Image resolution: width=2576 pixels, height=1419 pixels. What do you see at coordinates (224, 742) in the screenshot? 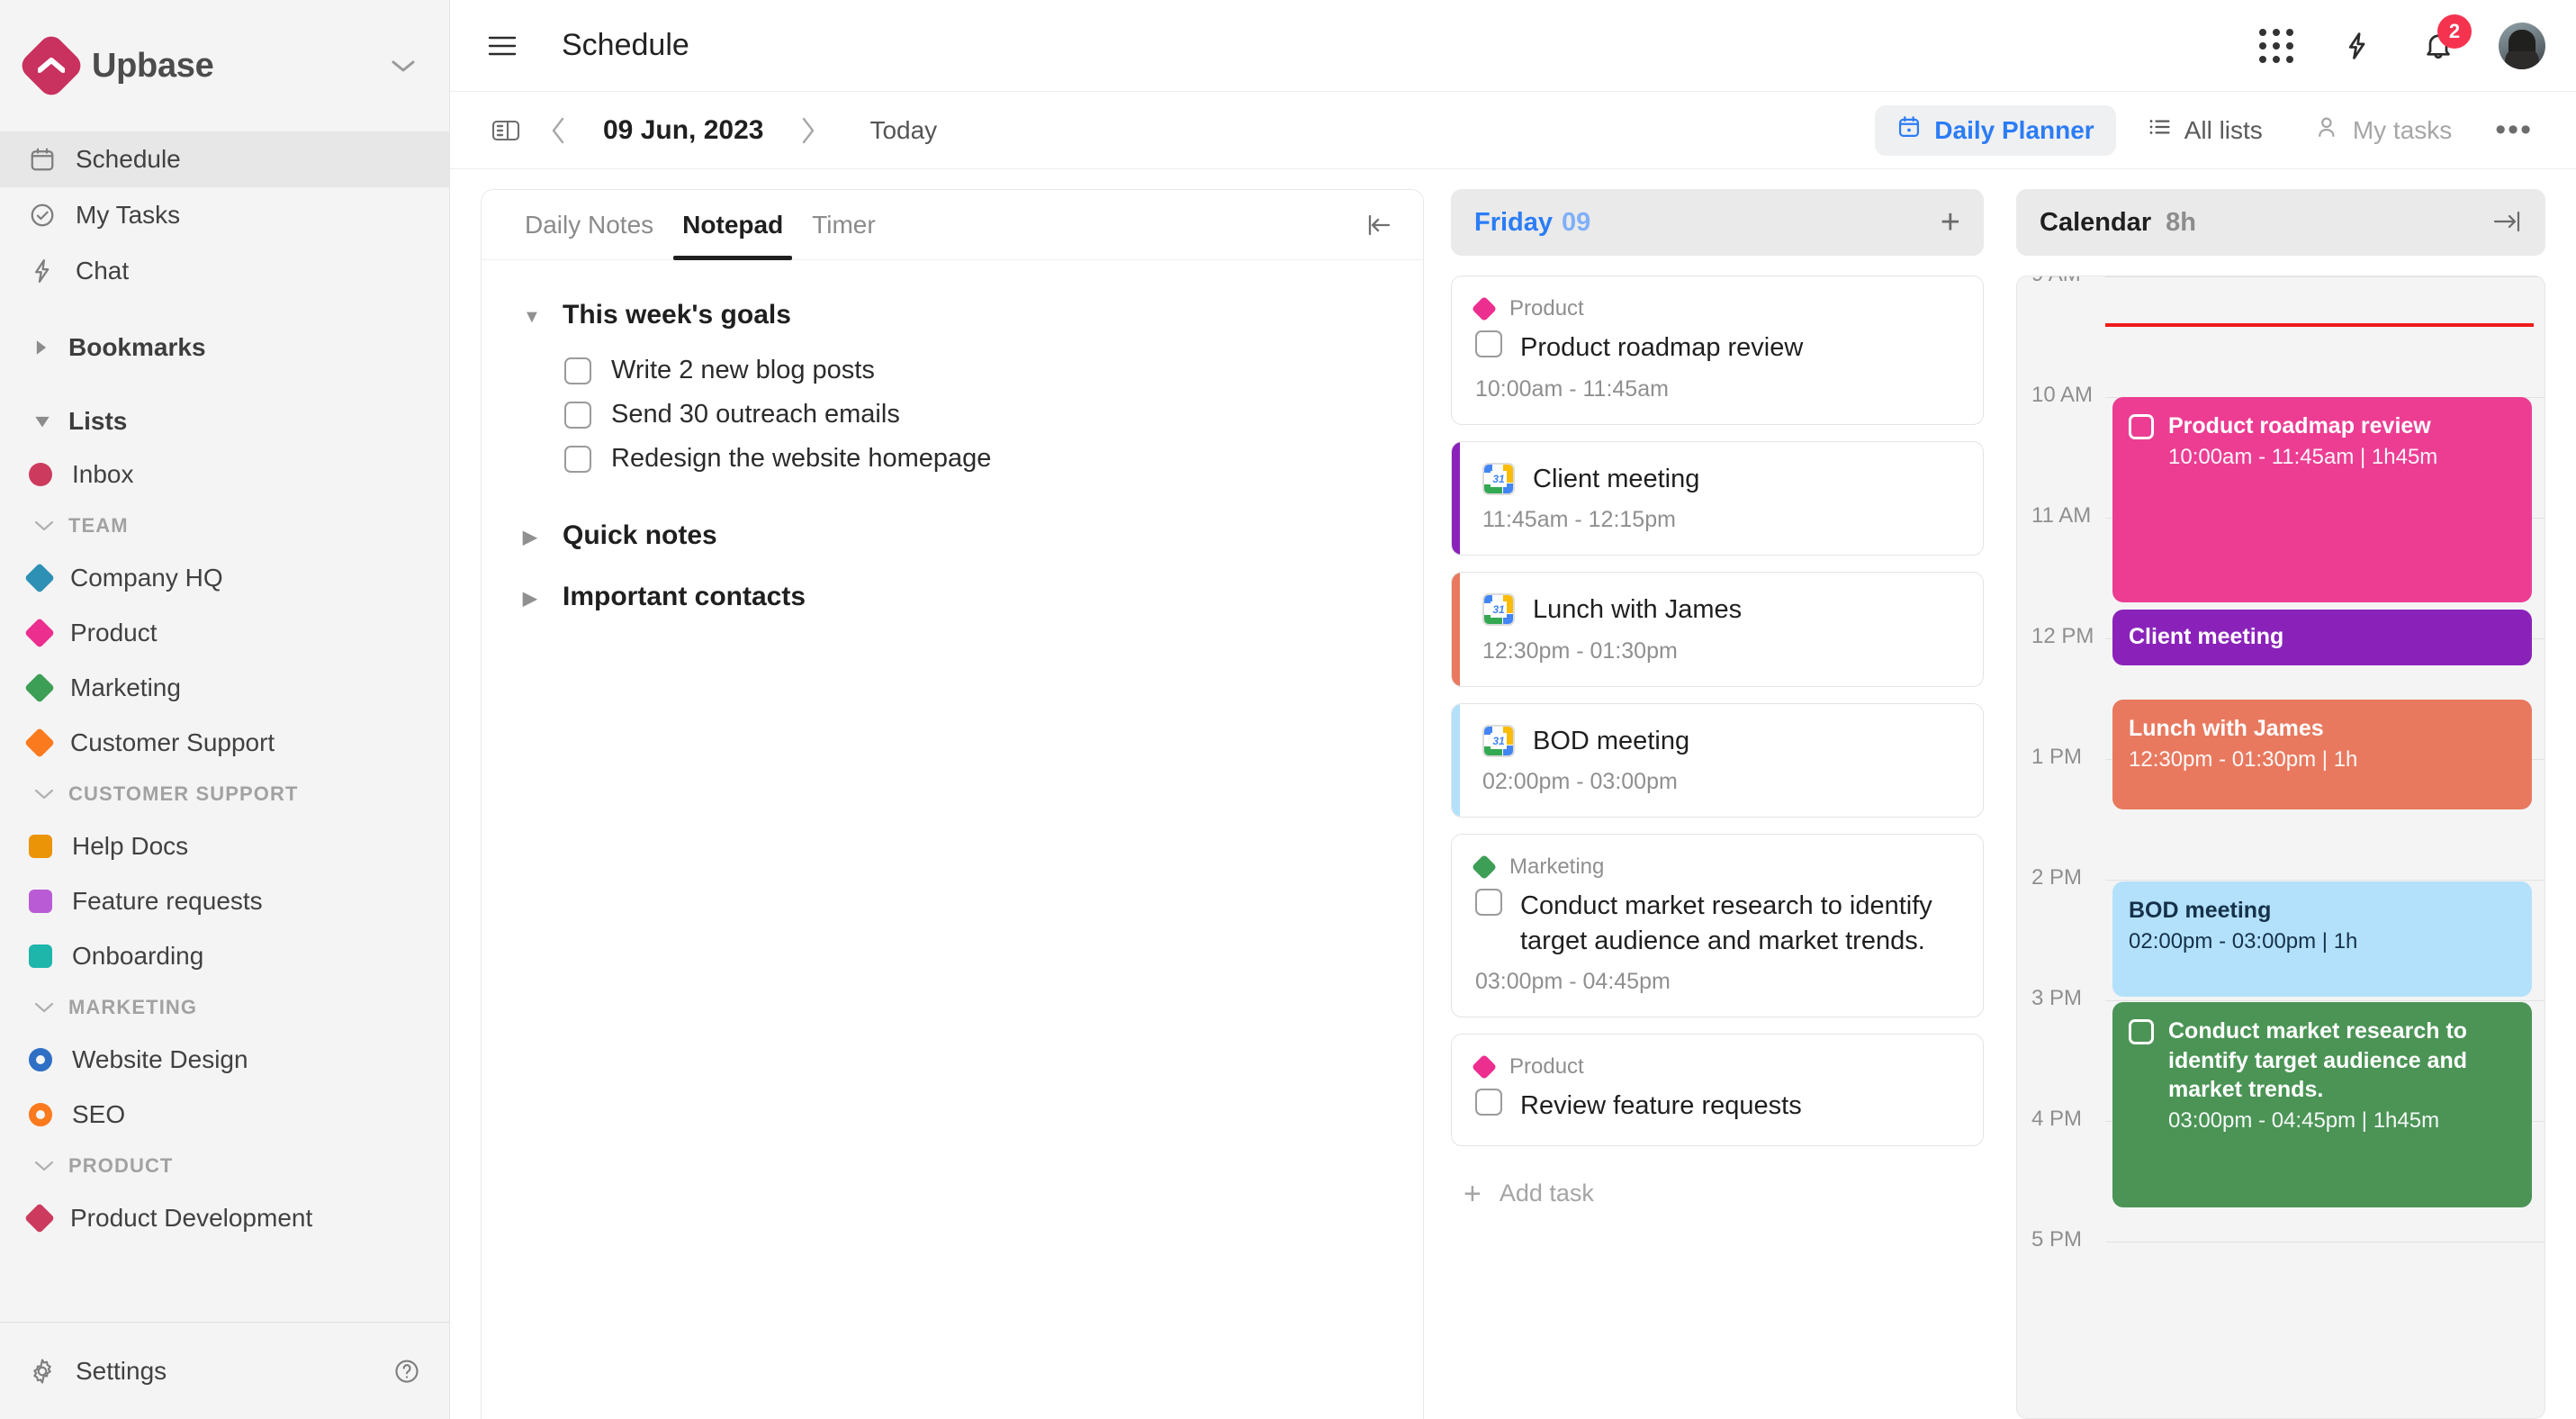
I see `sidebar-item-customer-support: Customer Support` at bounding box center [224, 742].